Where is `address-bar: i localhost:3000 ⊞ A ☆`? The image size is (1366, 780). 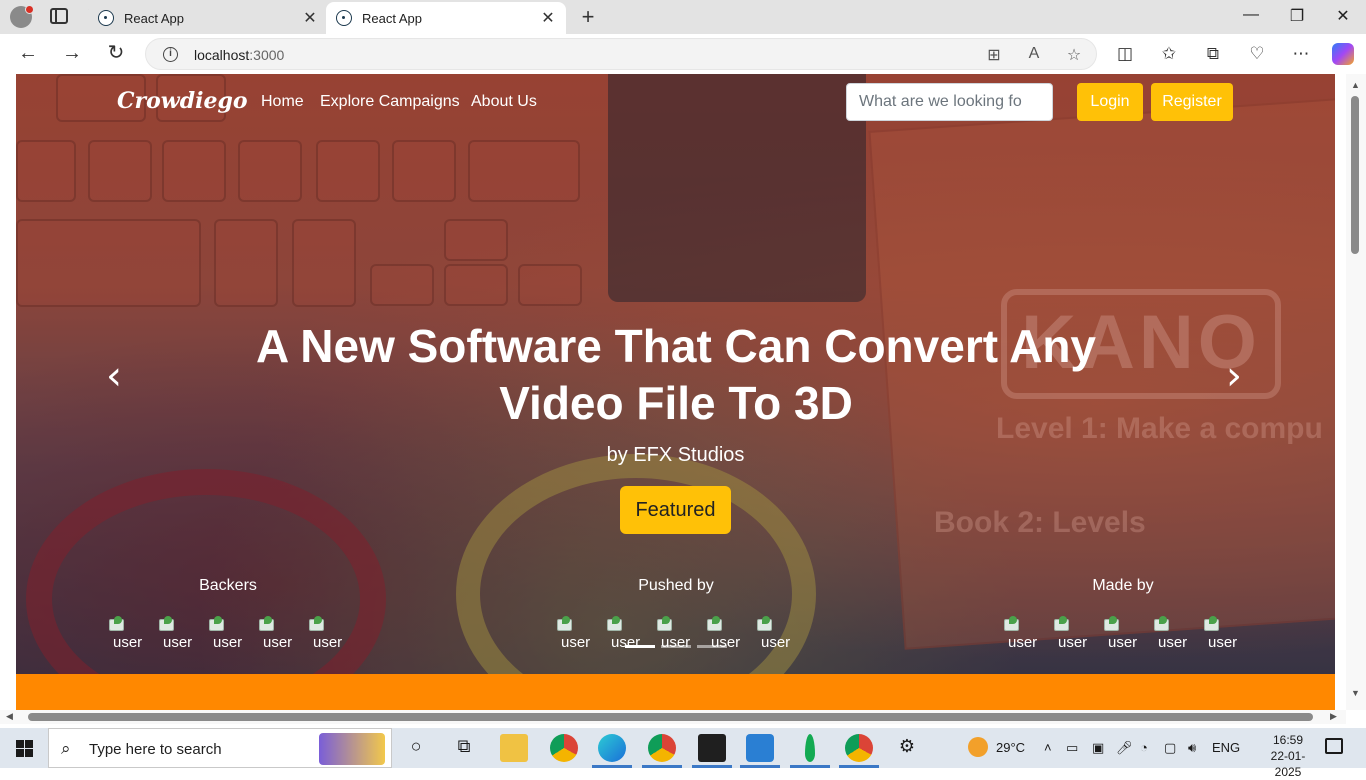
address-bar: i localhost:3000 ⊞ A ☆ is located at coordinates (621, 54).